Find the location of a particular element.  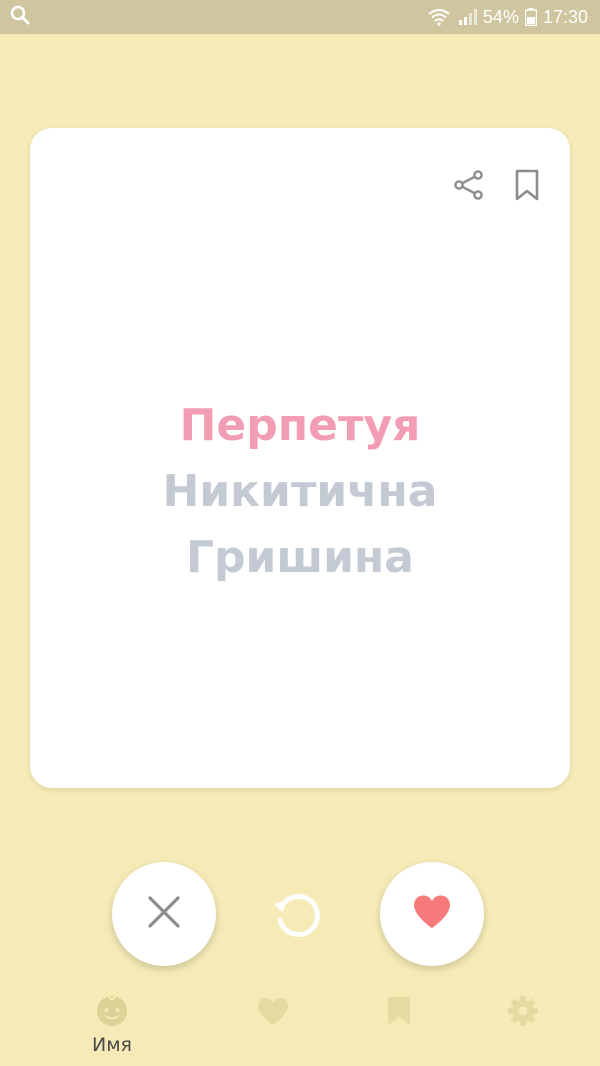

status-indicators: 54% 17:30 is located at coordinates (507, 17).